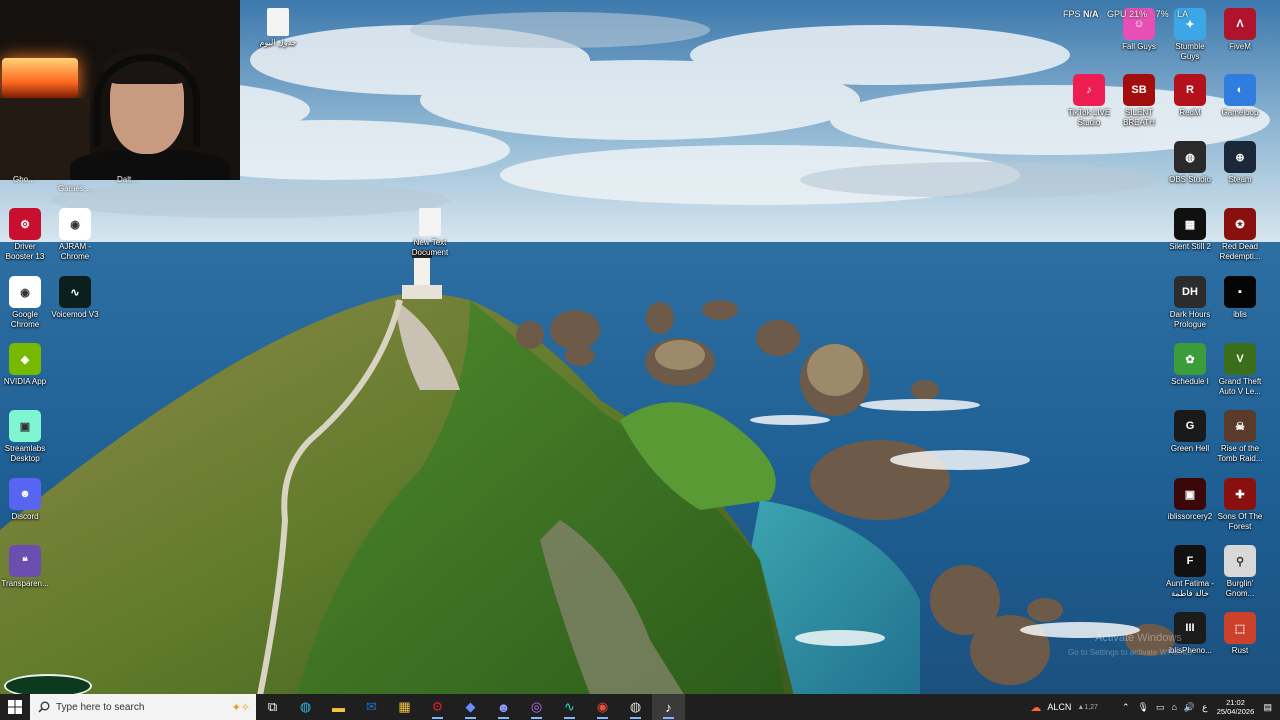 The height and width of the screenshot is (720, 1280). What do you see at coordinates (1143, 707) in the screenshot?
I see `microphone-icon: 🎙` at bounding box center [1143, 707].